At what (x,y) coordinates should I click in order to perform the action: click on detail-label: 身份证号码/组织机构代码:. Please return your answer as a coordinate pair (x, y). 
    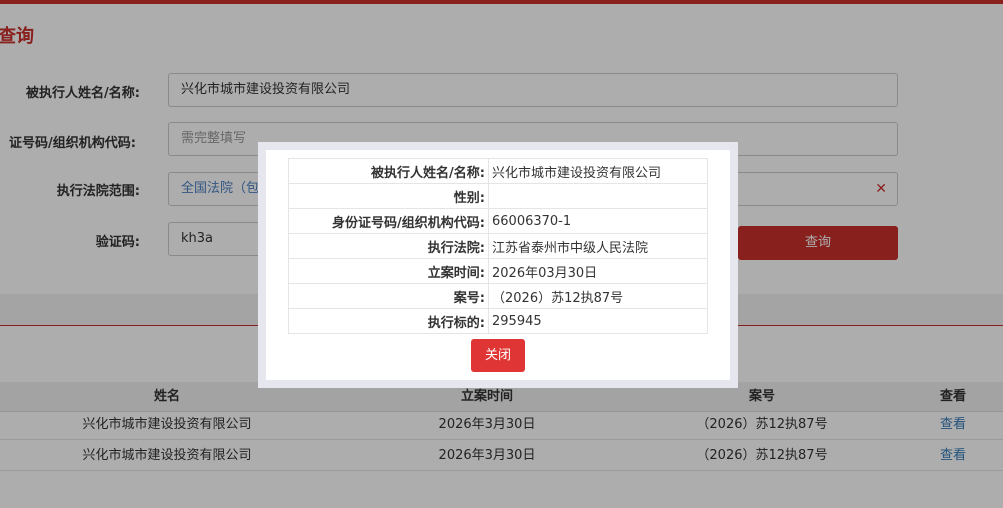
    Looking at the image, I should click on (388, 221).